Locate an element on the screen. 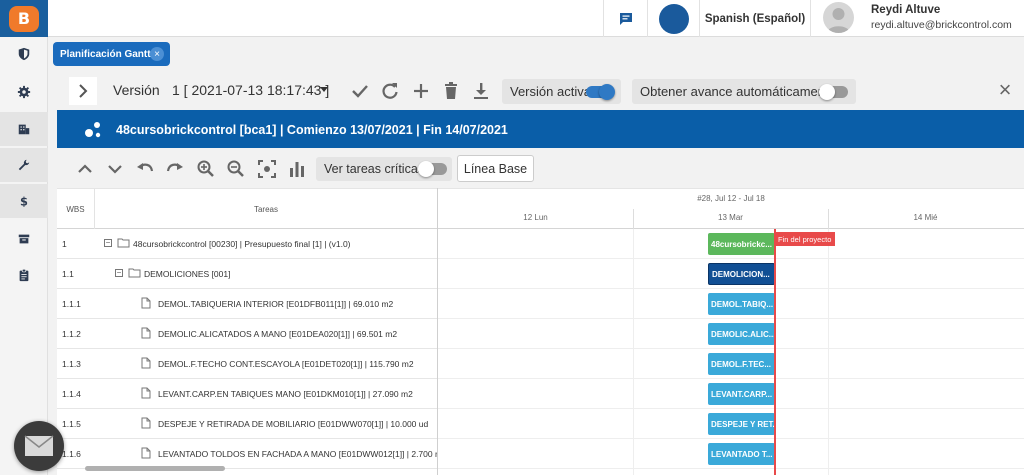 Image resolution: width=1024 pixels, height=475 pixels. column-header-wbs: WBS is located at coordinates (76, 209).